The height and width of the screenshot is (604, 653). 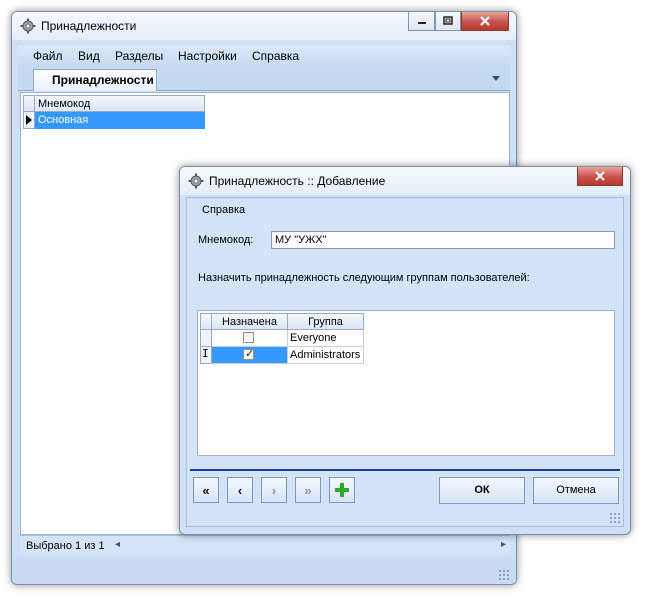 I want to click on right-icon: ›, so click(x=274, y=490).